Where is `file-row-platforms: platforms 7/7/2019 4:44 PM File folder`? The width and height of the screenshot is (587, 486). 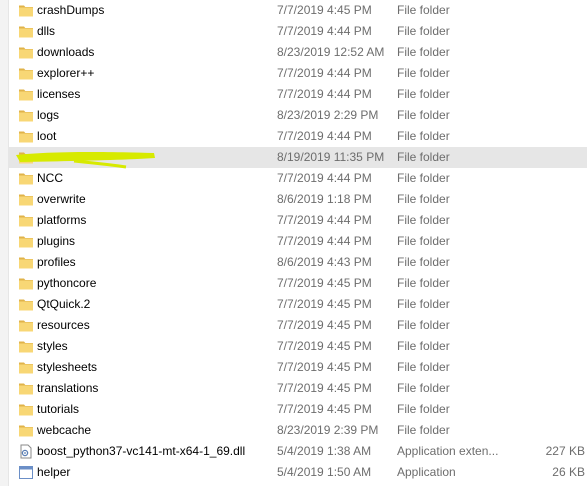
file-row-platforms: platforms 7/7/2019 4:44 PM File folder is located at coordinates (297, 220).